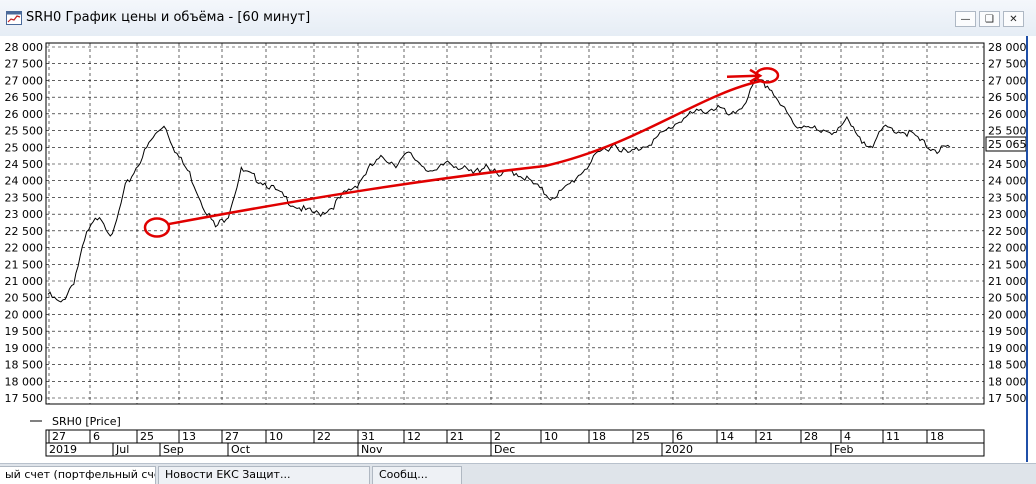 This screenshot has width=1036, height=484. Describe the element at coordinates (414, 436) in the screenshot. I see `x-day-label: 12` at that location.